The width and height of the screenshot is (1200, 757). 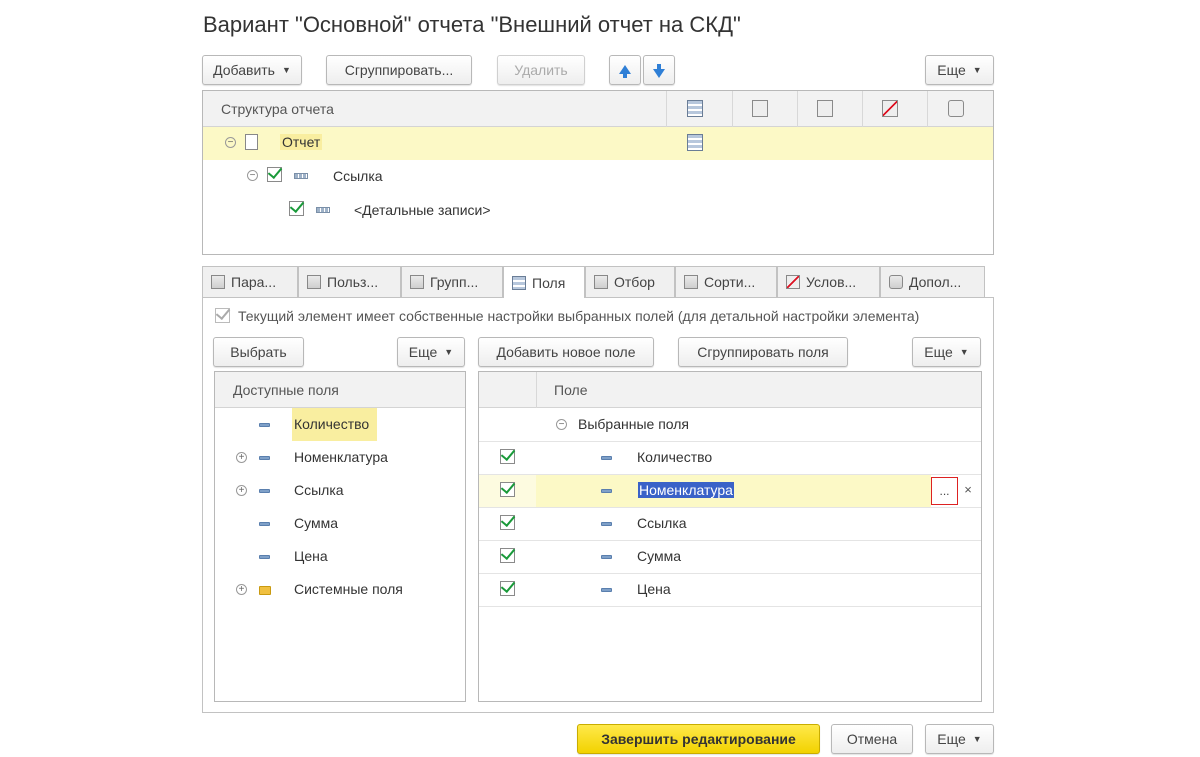 I want to click on tab-filter: Отбор, so click(x=630, y=281).